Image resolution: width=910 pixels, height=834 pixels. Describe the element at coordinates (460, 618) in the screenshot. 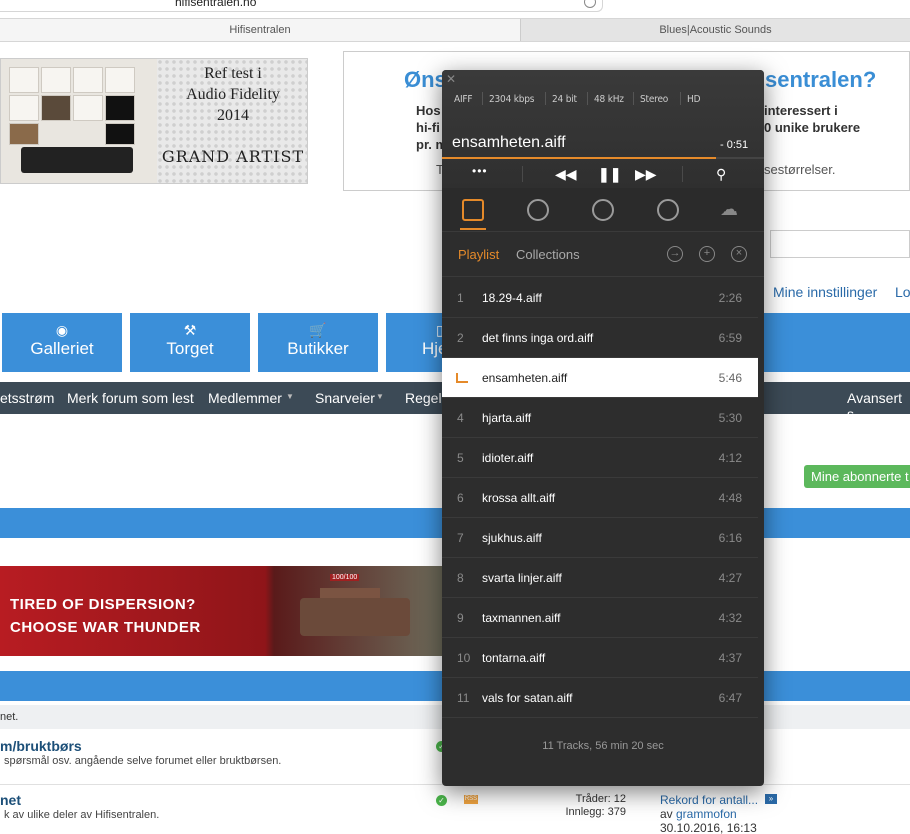

I see `track-number: 9` at that location.